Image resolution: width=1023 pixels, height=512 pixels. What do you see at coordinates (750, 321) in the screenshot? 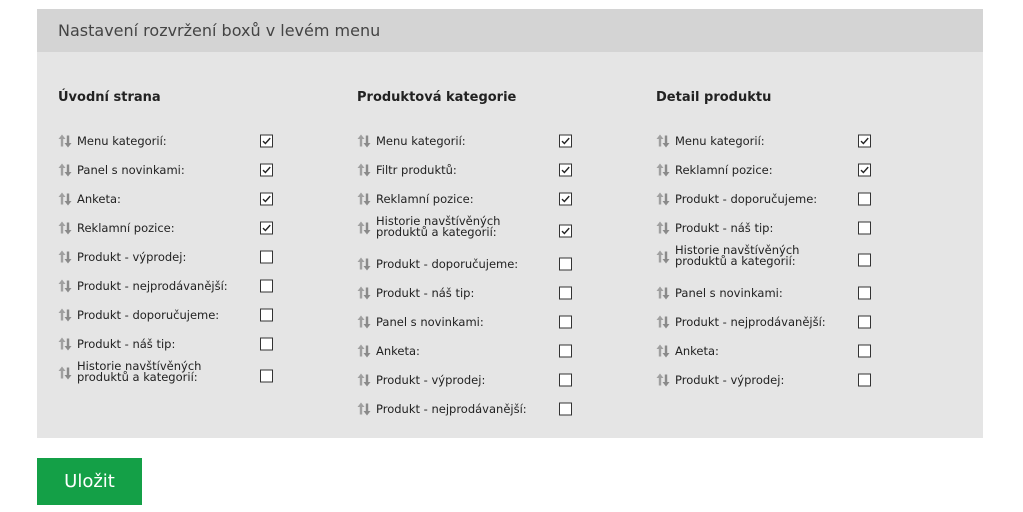
I see `row-label: Produkt - nejprodávanější:` at bounding box center [750, 321].